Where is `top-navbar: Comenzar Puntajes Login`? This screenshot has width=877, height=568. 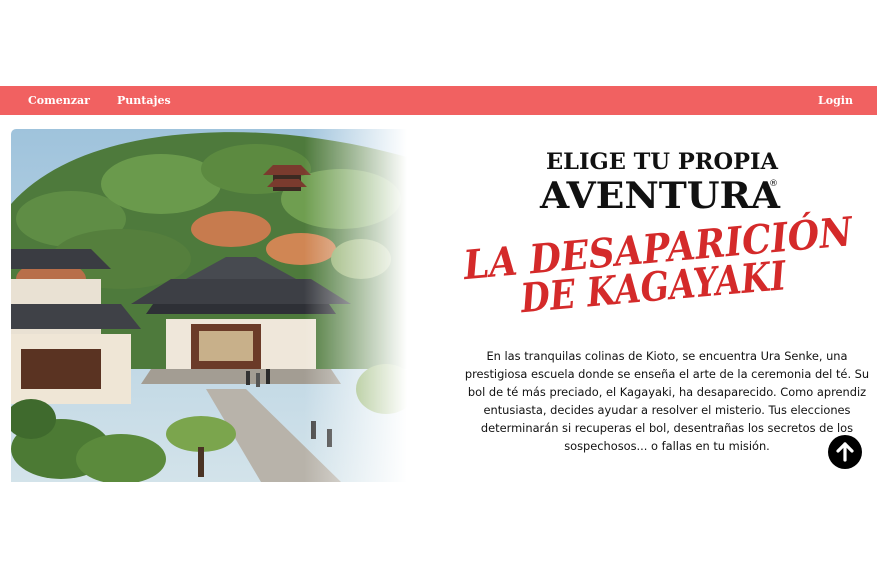
top-navbar: Comenzar Puntajes Login is located at coordinates (438, 100).